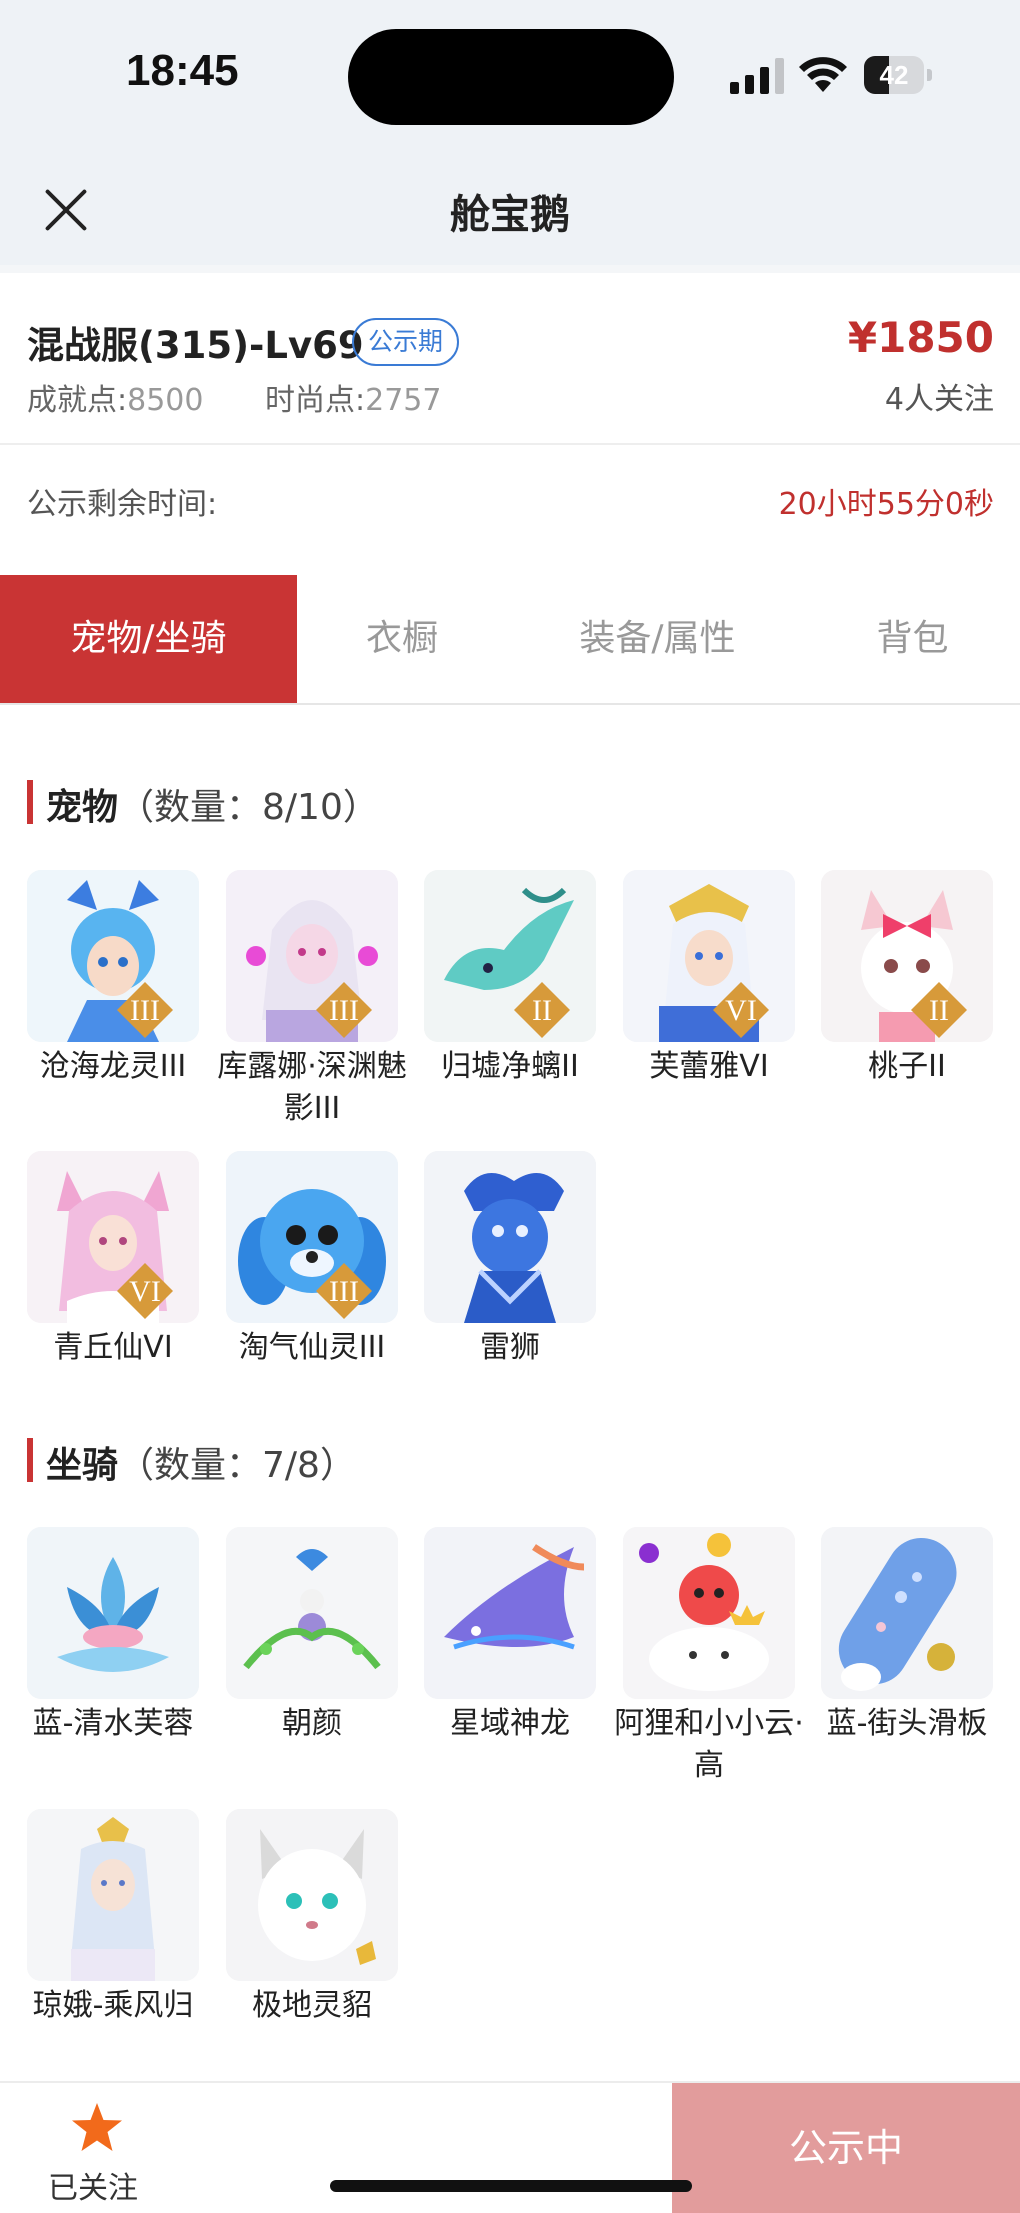 The width and height of the screenshot is (1020, 2213). What do you see at coordinates (353, 400) in the screenshot?
I see `fashion-points: 时尚点:2757` at bounding box center [353, 400].